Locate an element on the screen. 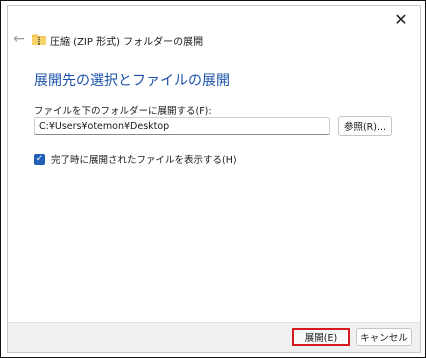  close-button: ✕ is located at coordinates (401, 19).